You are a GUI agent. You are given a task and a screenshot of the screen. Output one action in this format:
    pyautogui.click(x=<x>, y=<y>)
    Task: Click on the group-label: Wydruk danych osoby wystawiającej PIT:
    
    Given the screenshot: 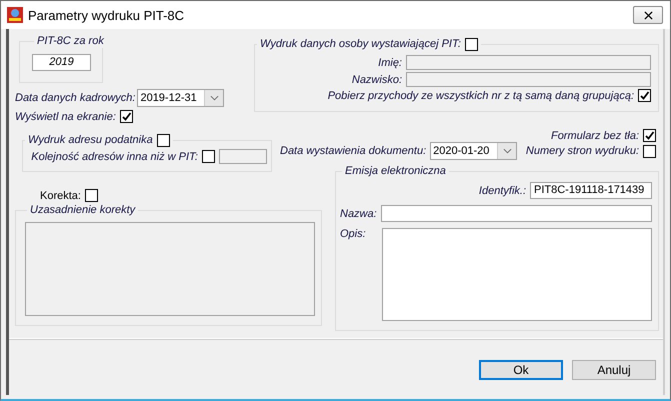 What is the action you would take?
    pyautogui.click(x=360, y=44)
    